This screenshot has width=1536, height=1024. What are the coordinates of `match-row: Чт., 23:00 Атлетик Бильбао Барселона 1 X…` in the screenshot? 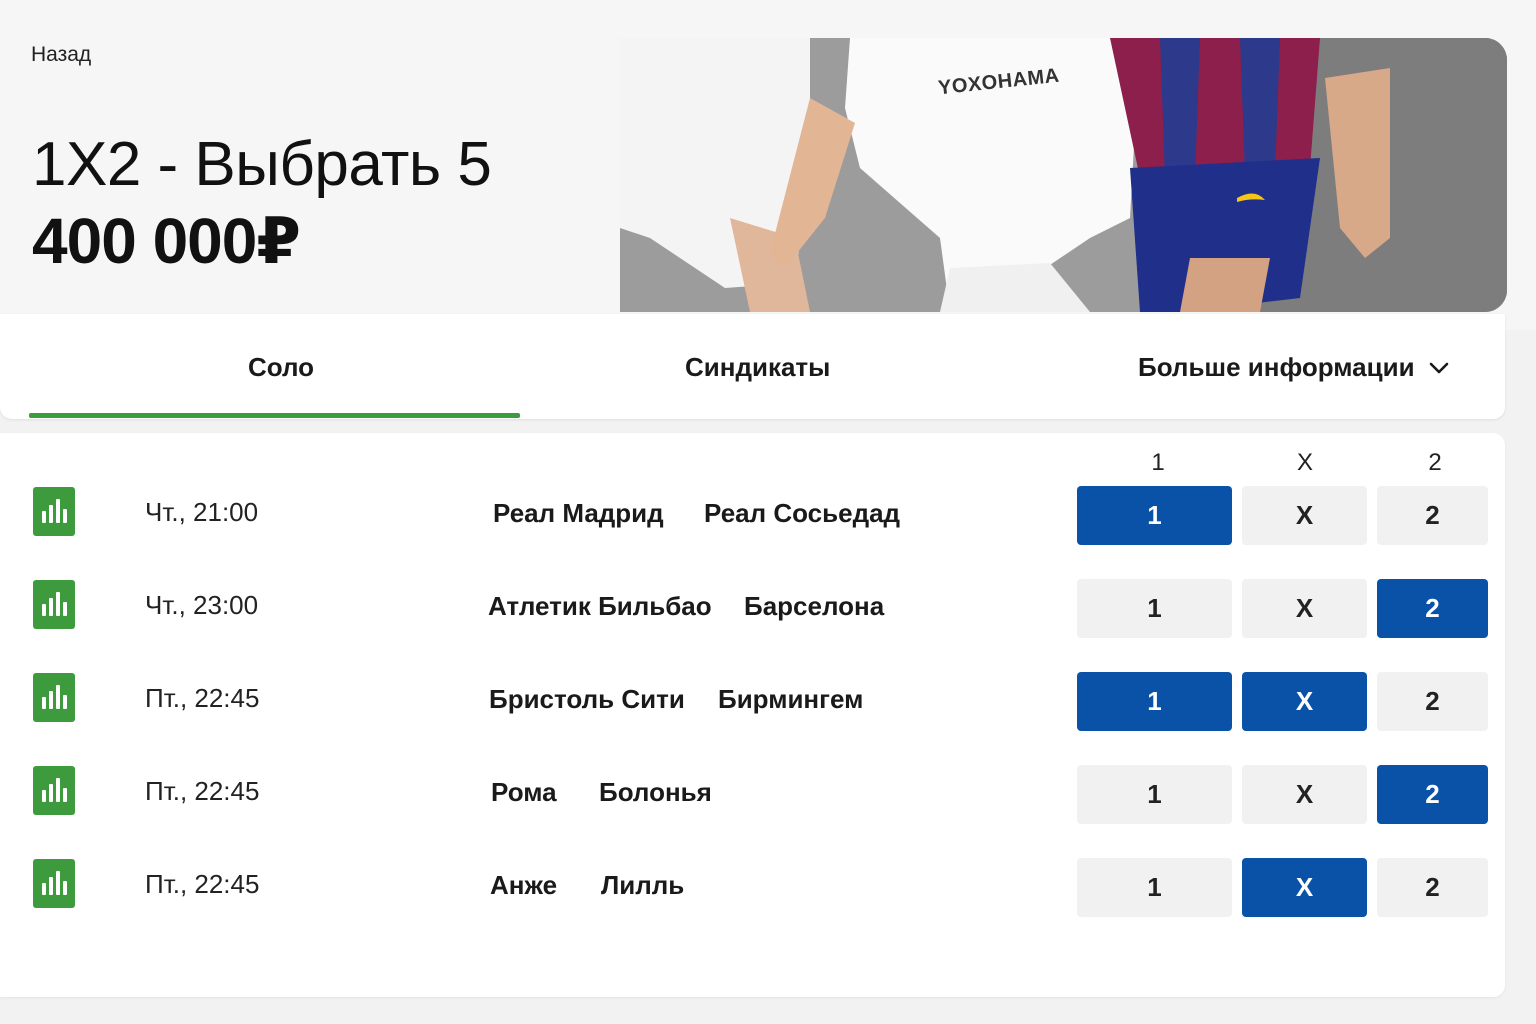 It's located at (752, 609).